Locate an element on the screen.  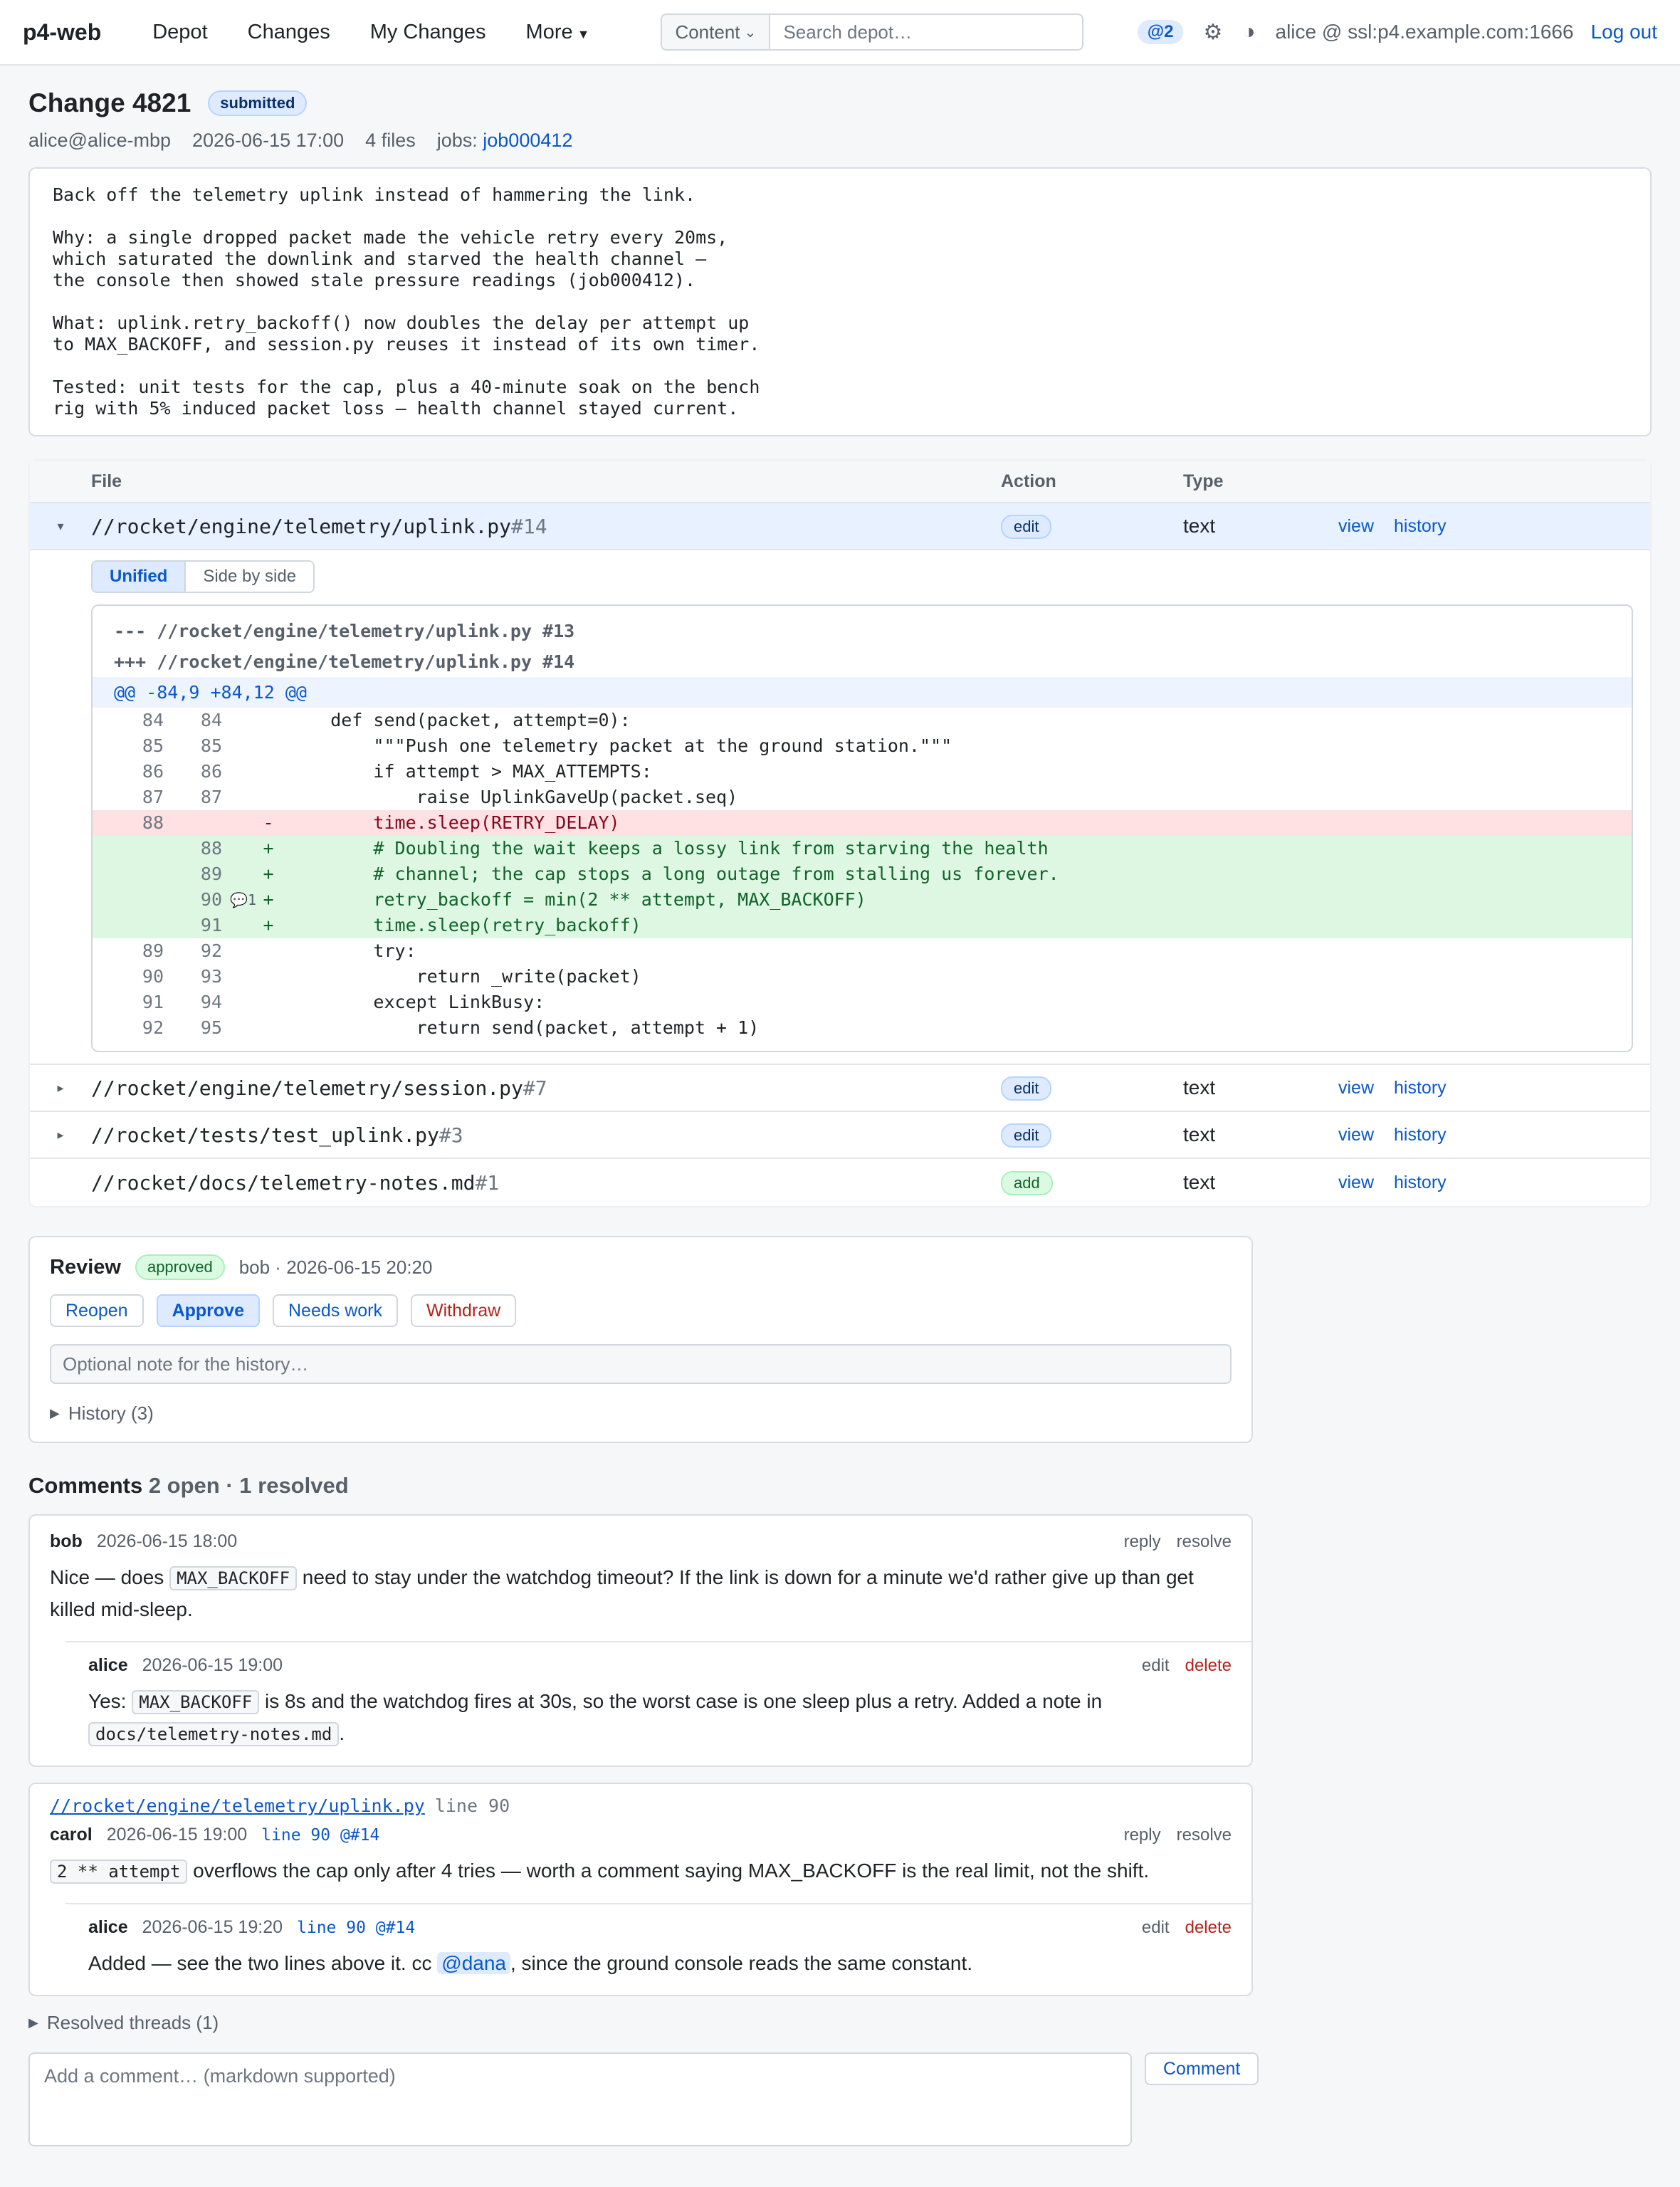
needs-work-button: Needs work is located at coordinates (335, 1310).